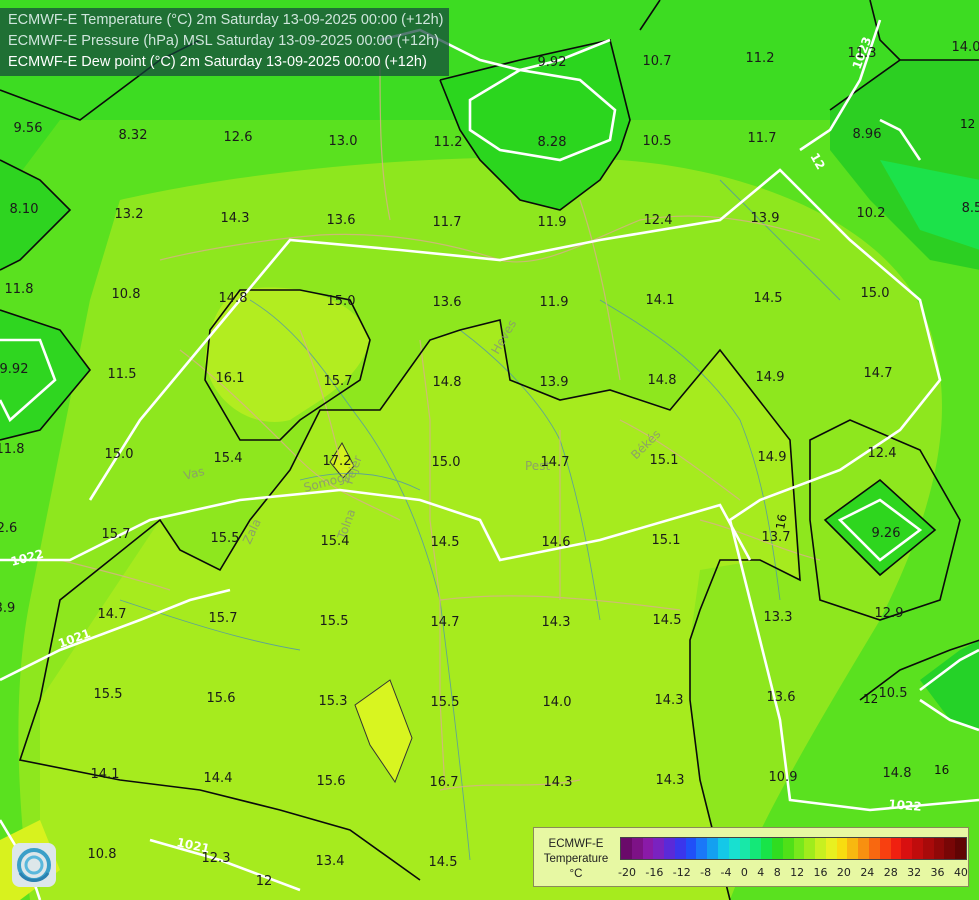  What do you see at coordinates (576, 859) in the screenshot?
I see `legend-title-line: Temperature` at bounding box center [576, 859].